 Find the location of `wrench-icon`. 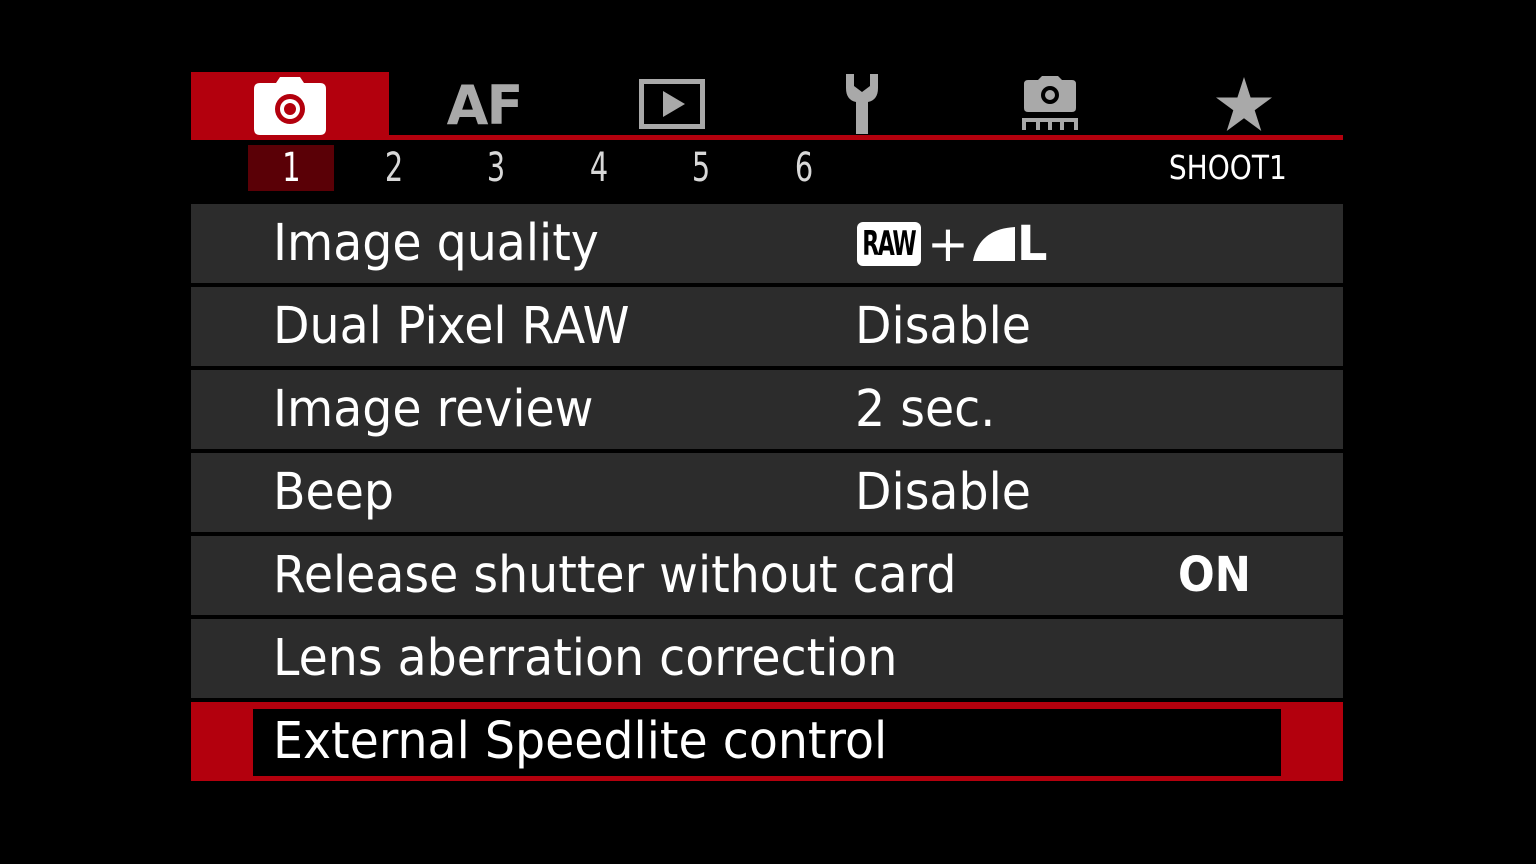

wrench-icon is located at coordinates (862, 103).